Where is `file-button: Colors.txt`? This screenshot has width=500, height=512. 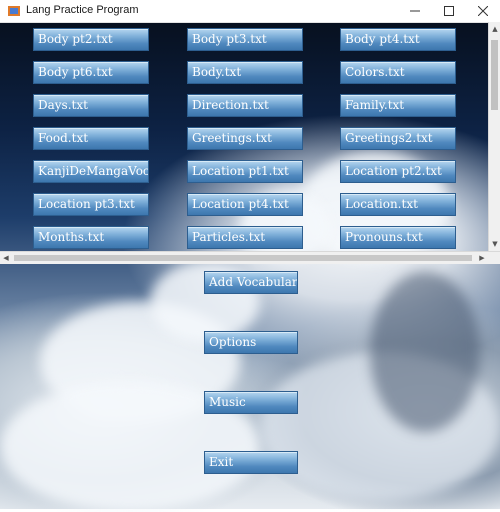
file-button: Colors.txt is located at coordinates (398, 72).